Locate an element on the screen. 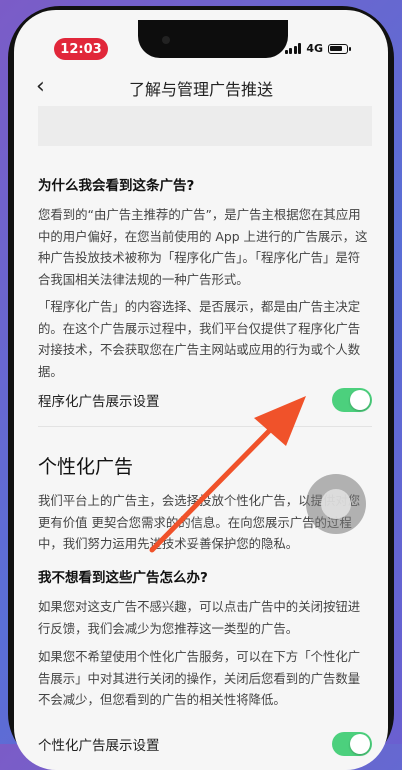 The image size is (402, 770). divider is located at coordinates (205, 426).